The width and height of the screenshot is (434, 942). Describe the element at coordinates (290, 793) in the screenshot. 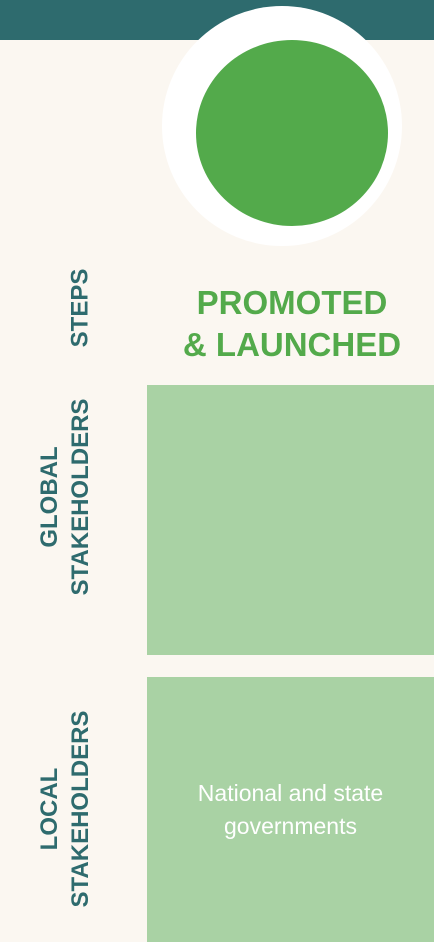

I see `local-stakeholders-text-line1: National and state` at that location.